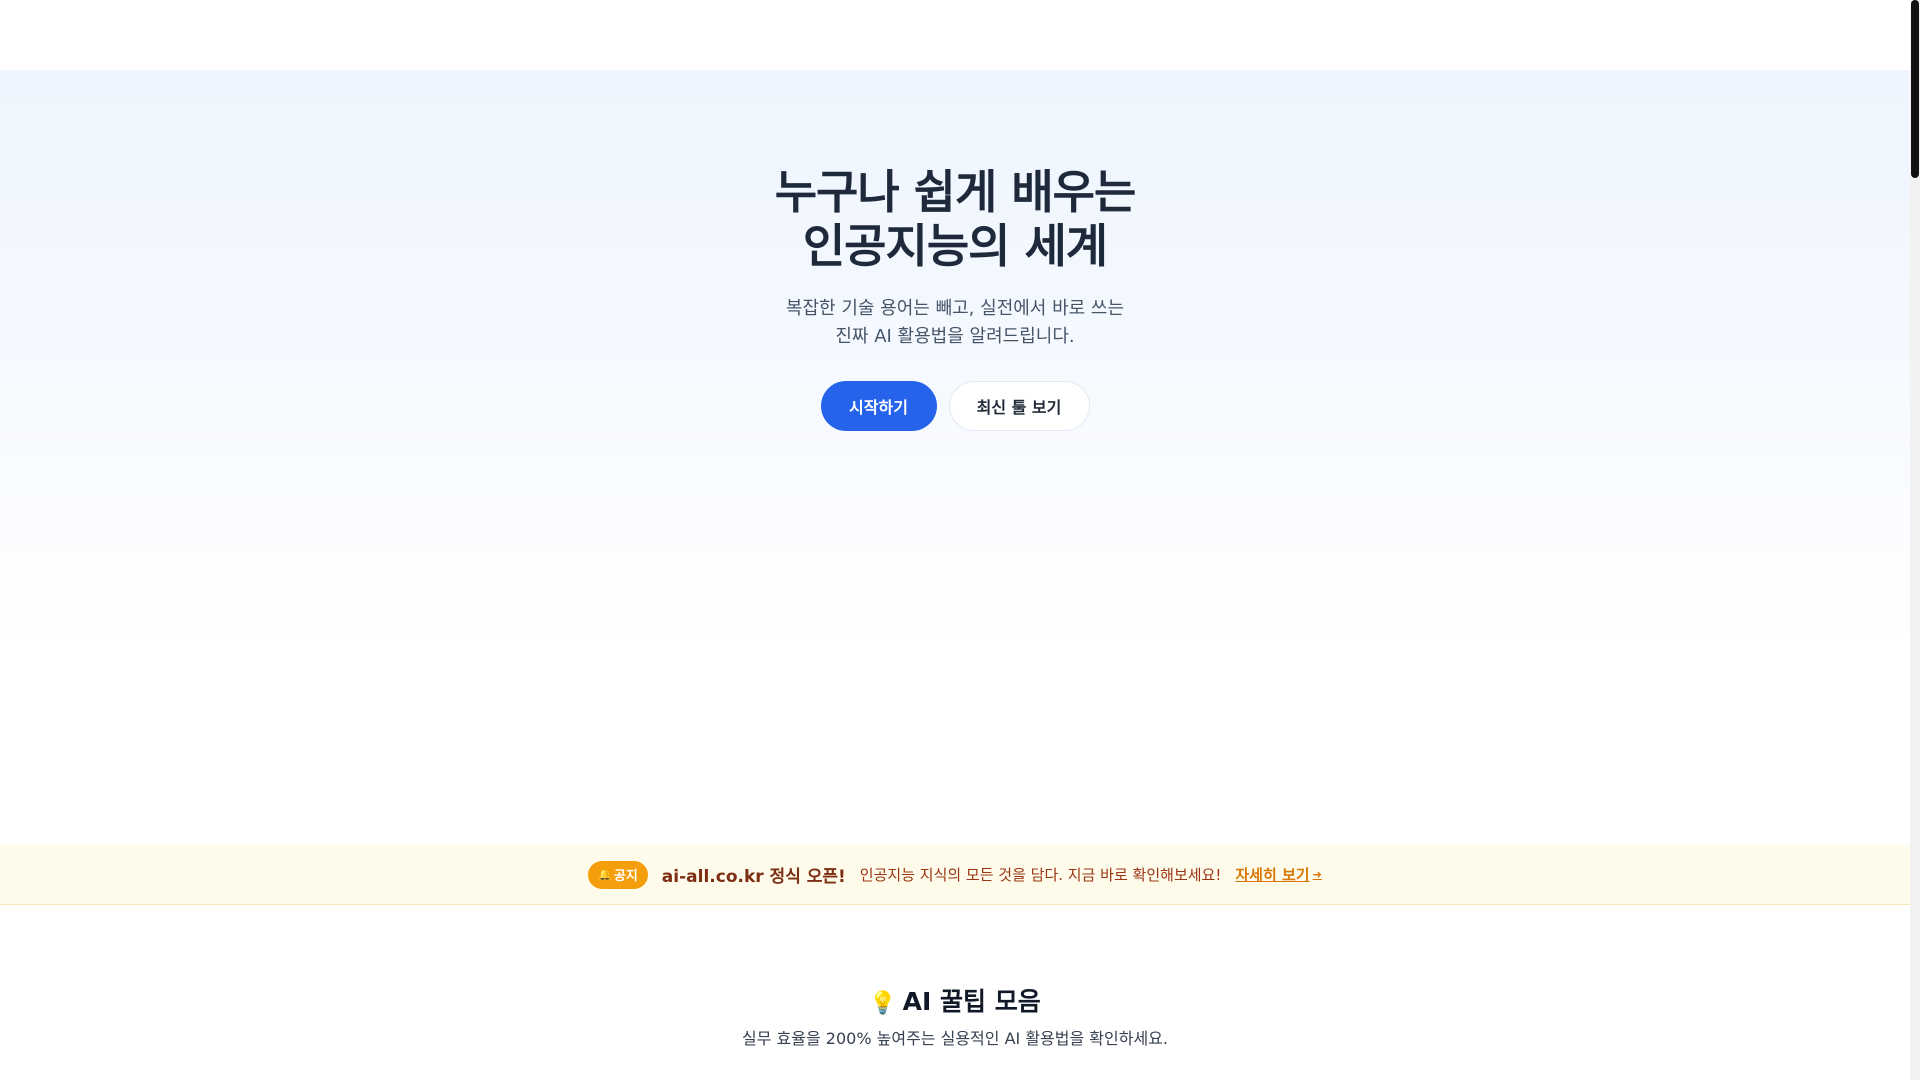 This screenshot has height=1080, width=1920. I want to click on tips-title: 💡 AI 꿀팁 모음, so click(955, 1003).